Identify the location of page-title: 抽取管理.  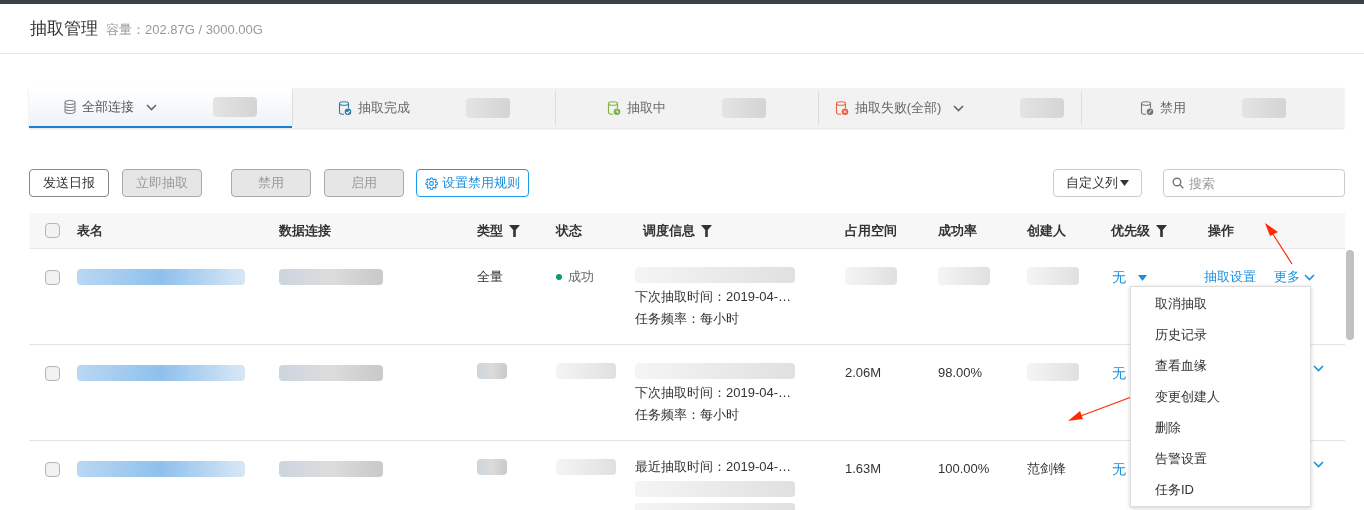
(64, 28).